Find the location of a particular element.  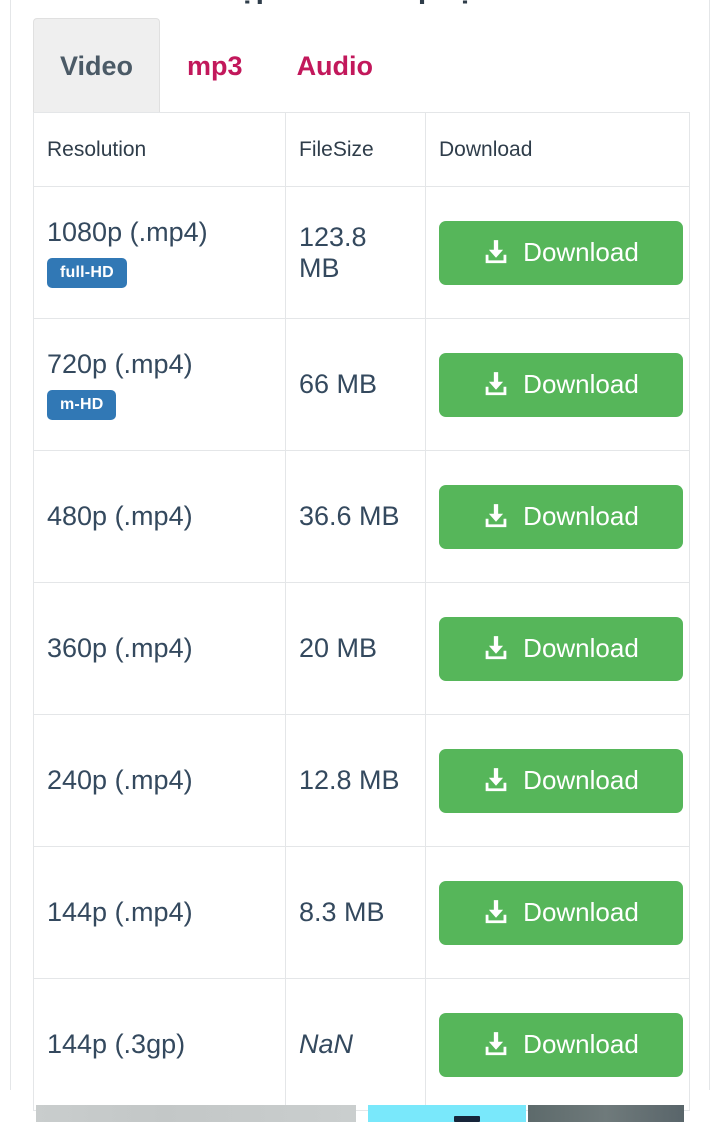

table-row: 144p (.mp4) 8.3 MB Download is located at coordinates (361, 912).